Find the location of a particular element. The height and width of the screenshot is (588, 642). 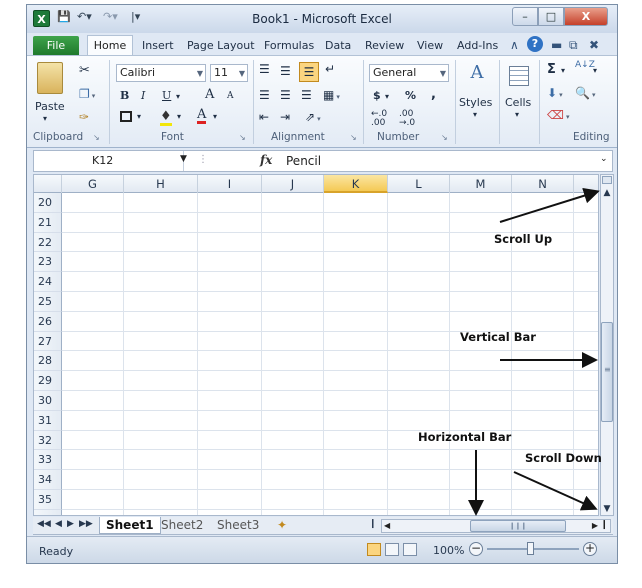

zoom-level: 100% is located at coordinates (448, 550).